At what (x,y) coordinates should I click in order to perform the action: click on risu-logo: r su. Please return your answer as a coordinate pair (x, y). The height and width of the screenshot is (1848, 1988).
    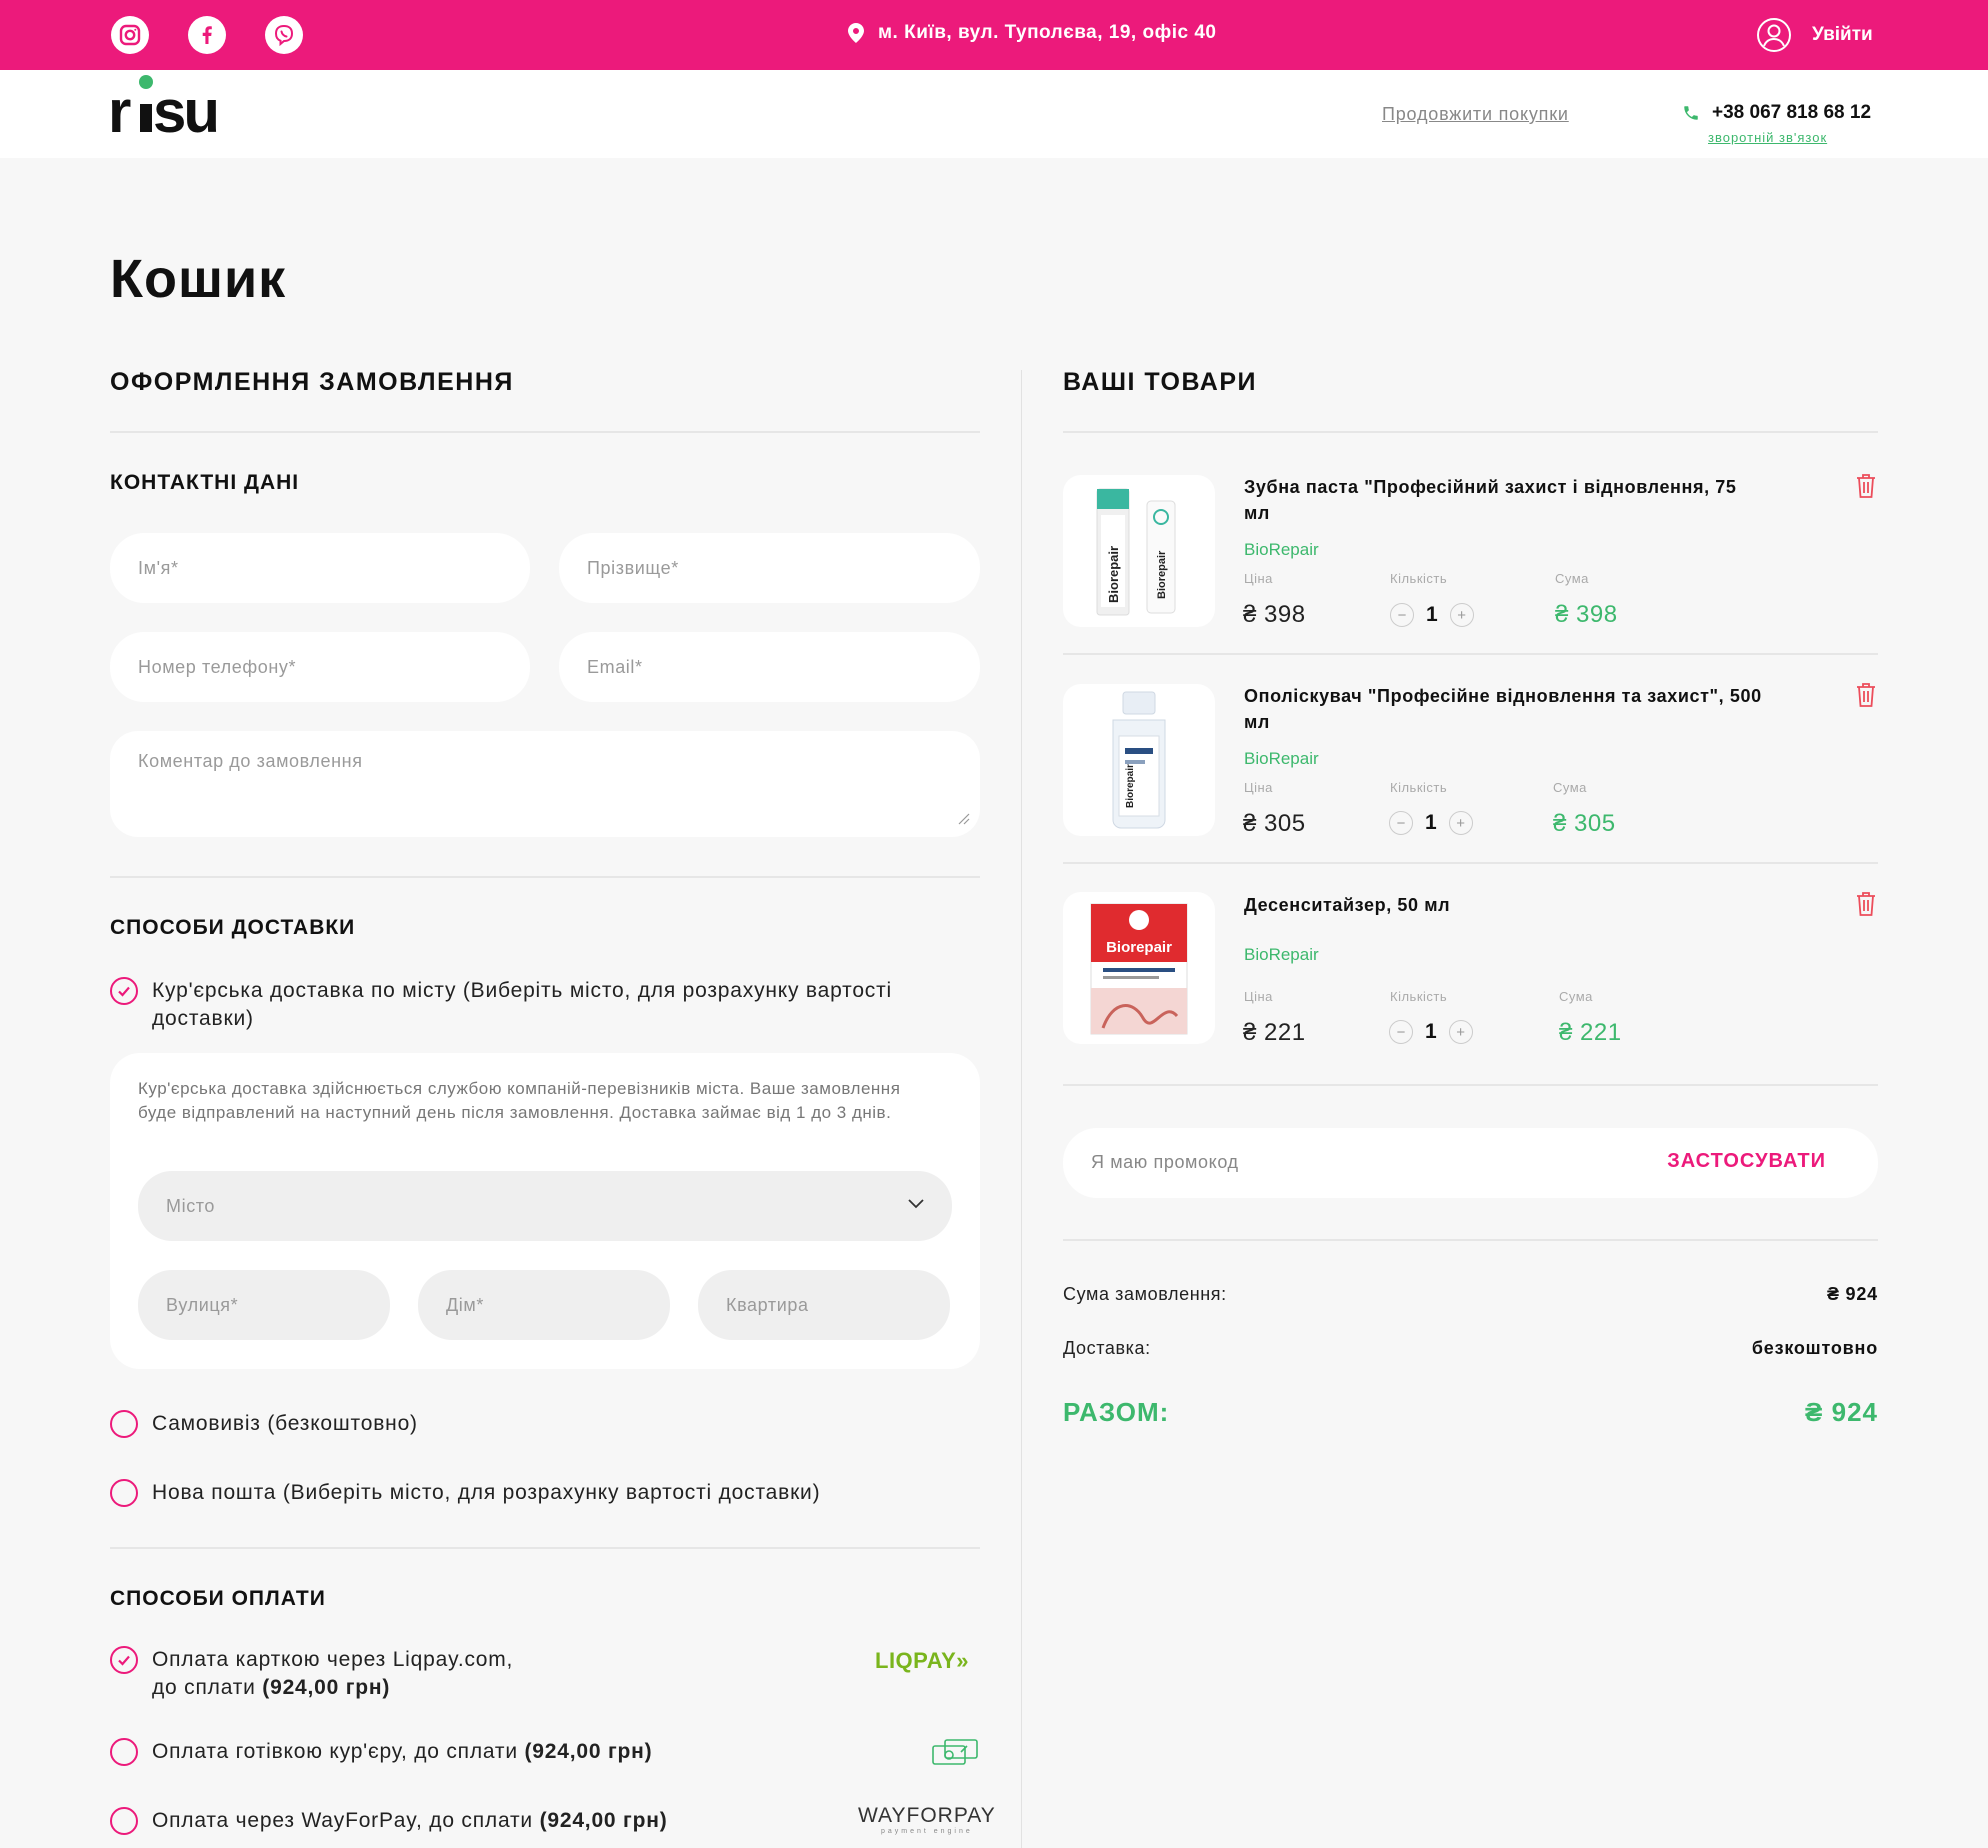
    Looking at the image, I should click on (168, 110).